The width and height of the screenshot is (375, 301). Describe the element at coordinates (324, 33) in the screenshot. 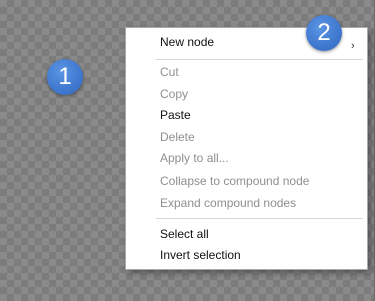

I see `step-badge-2: 2` at that location.